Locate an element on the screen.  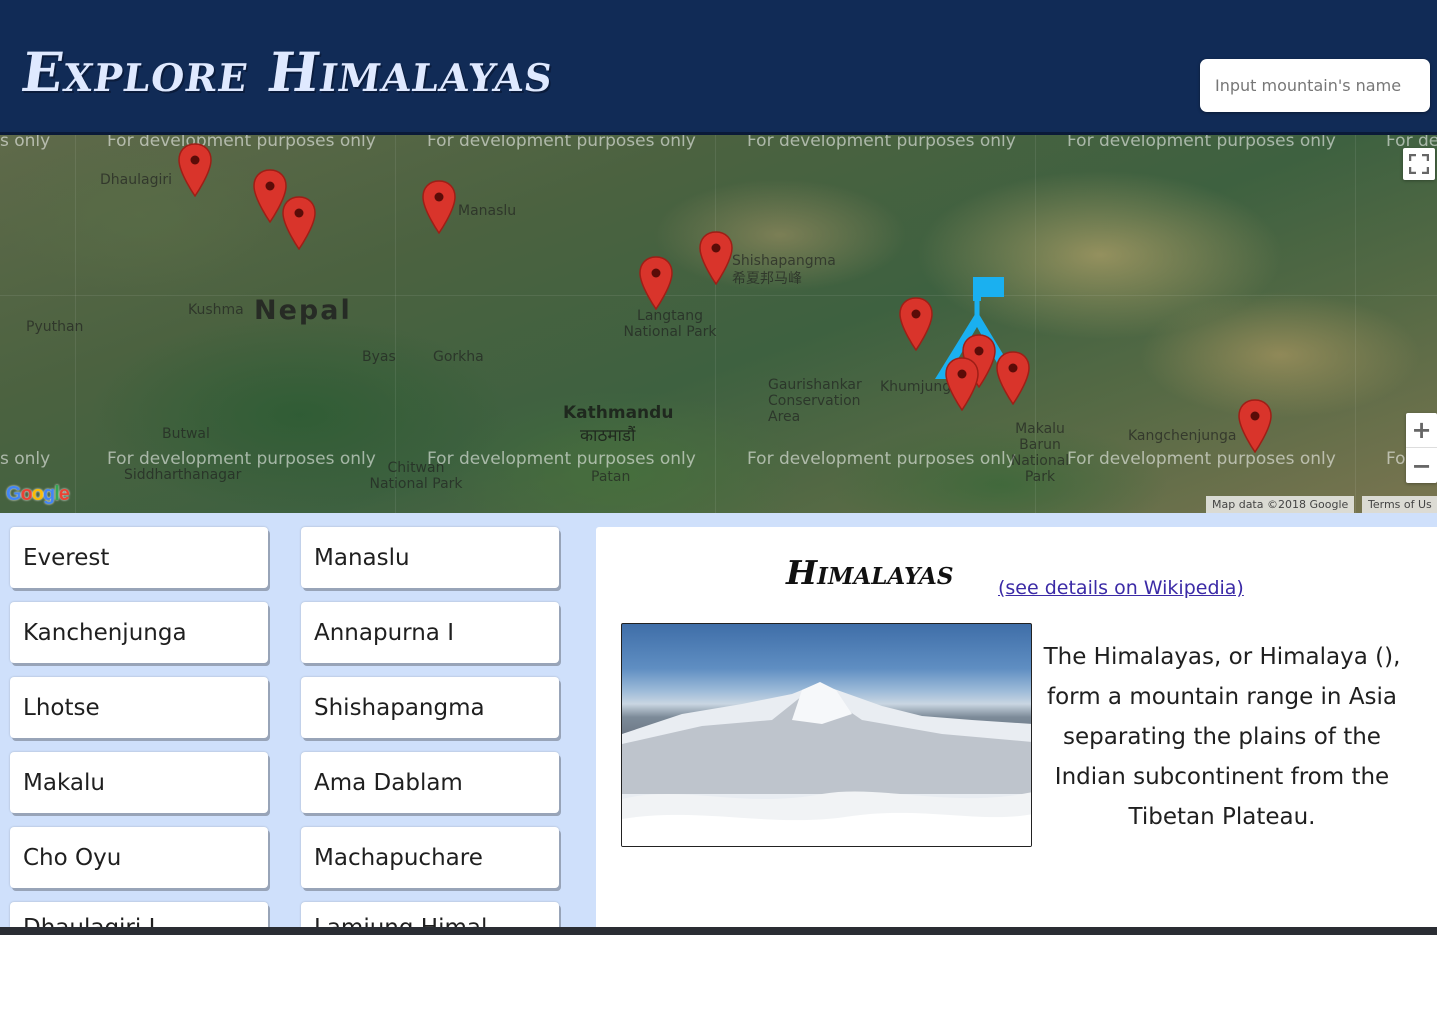
place-label: Manaslu is located at coordinates (487, 211).